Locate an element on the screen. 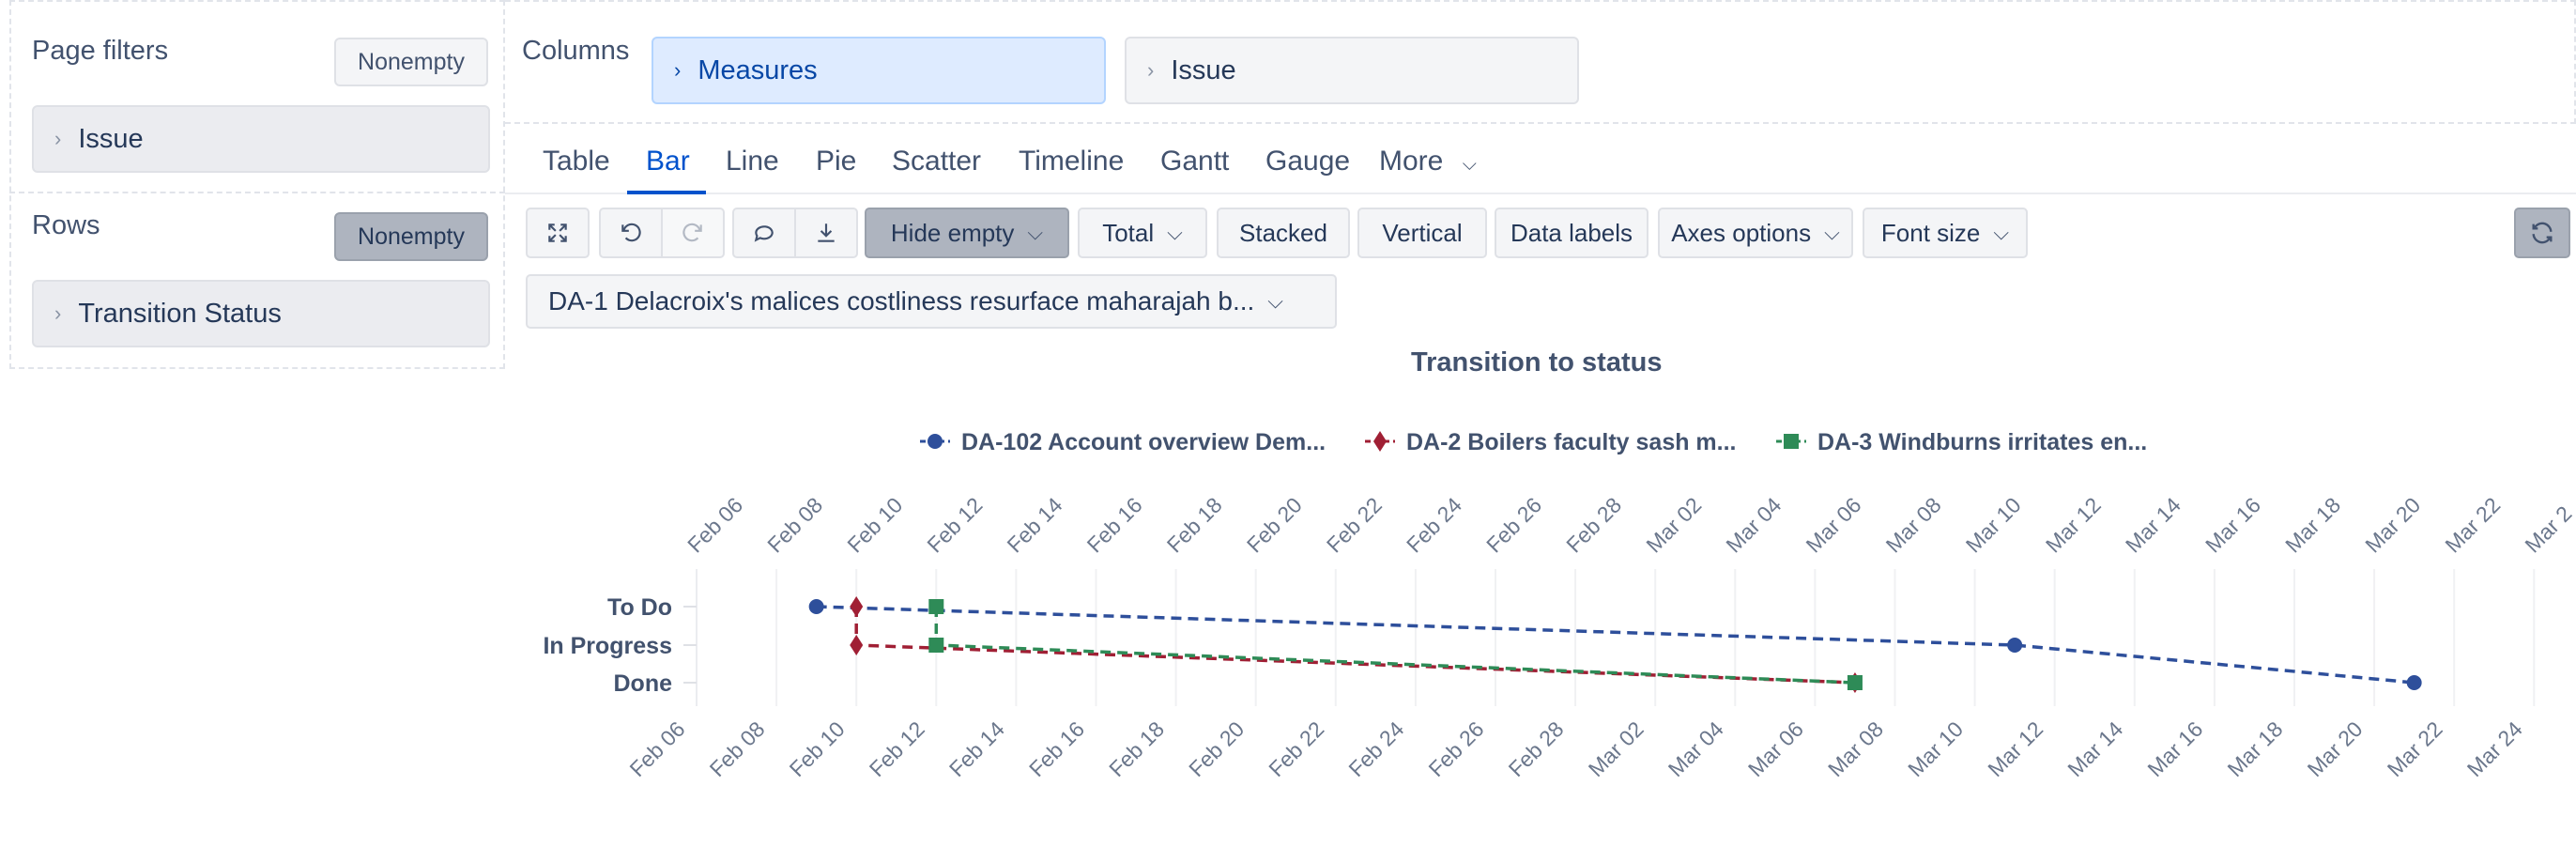 The width and height of the screenshot is (2576, 847). total-label: Total is located at coordinates (1128, 232).